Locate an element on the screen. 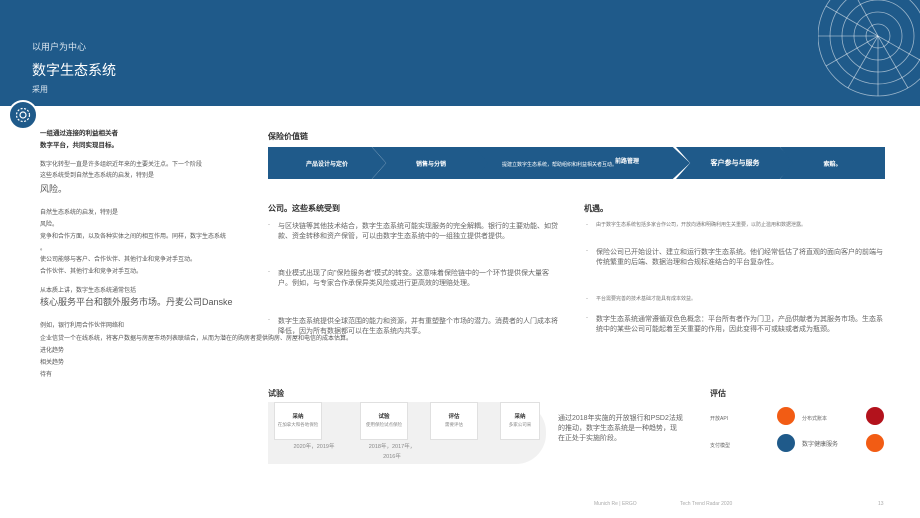 The height and width of the screenshot is (518, 920). trial-card: 试验 使用保险试点保险 is located at coordinates (384, 421).